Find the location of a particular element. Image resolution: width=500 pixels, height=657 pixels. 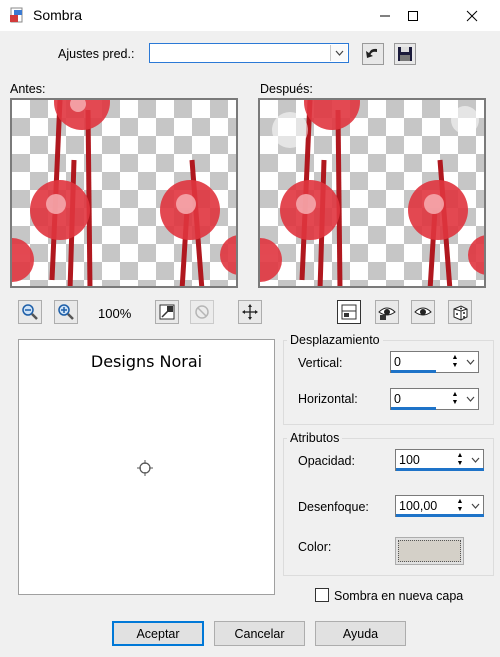

flower-image-shadow is located at coordinates (372, 193).